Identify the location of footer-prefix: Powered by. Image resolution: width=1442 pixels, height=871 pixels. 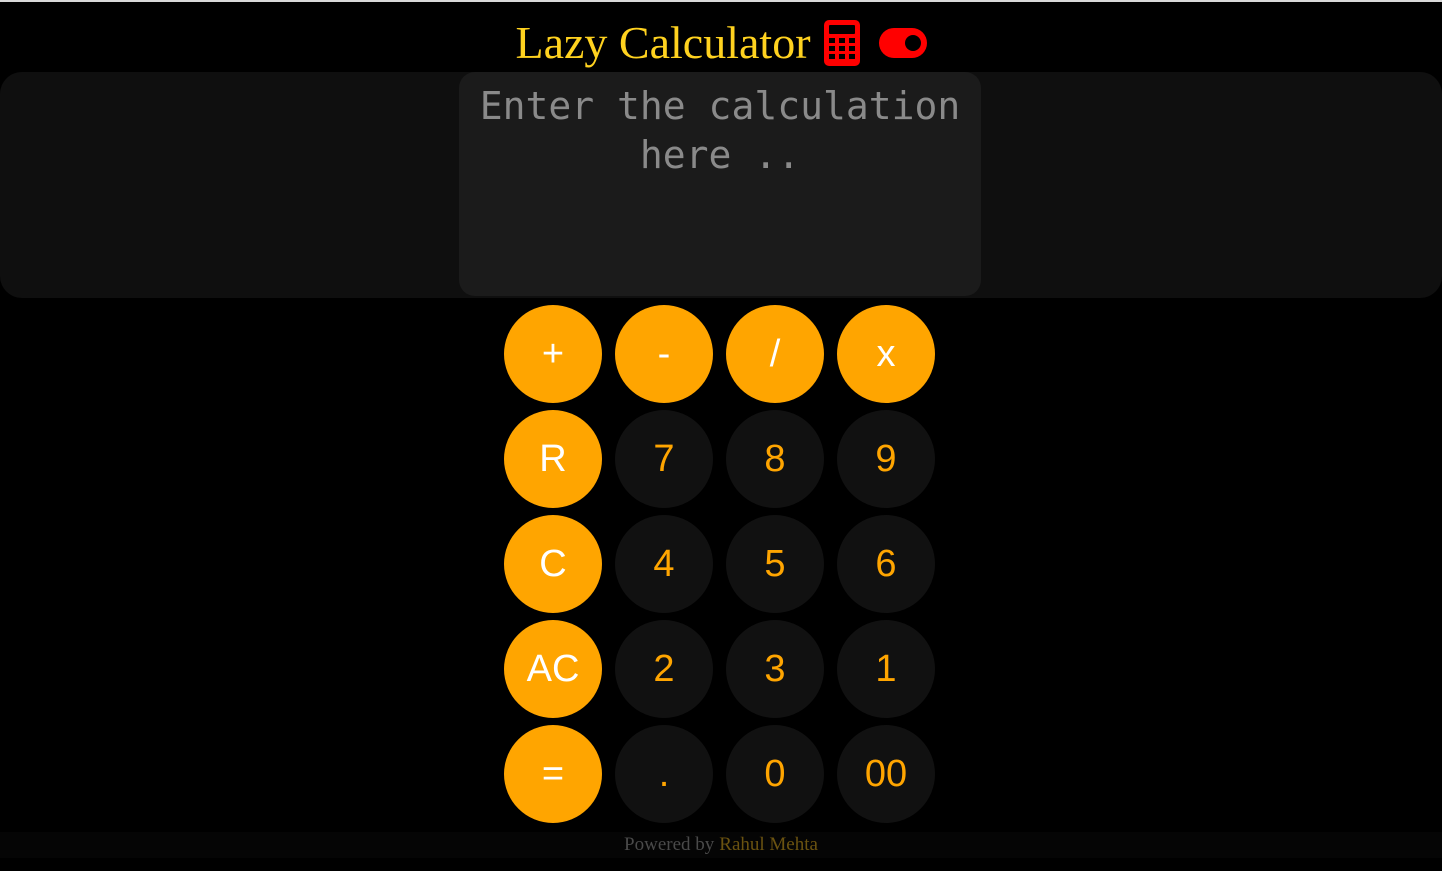
(669, 844).